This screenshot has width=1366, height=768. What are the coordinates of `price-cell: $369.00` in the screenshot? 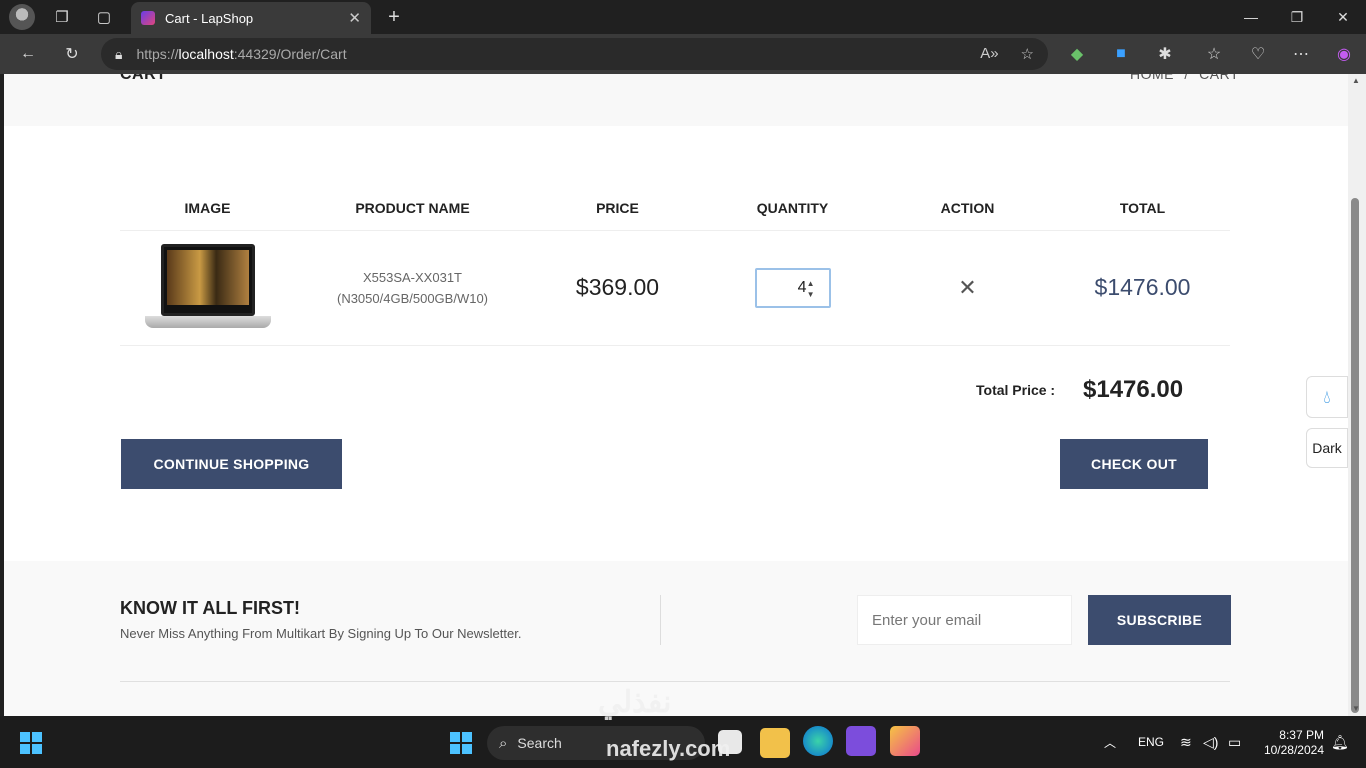 It's located at (617, 288).